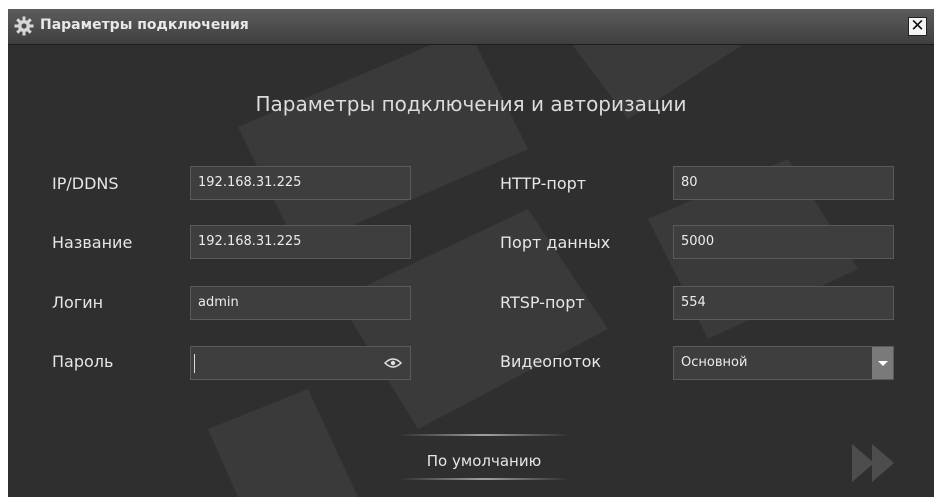 This screenshot has width=937, height=497. What do you see at coordinates (714, 362) in the screenshot?
I see `stream-select-value: Основной` at bounding box center [714, 362].